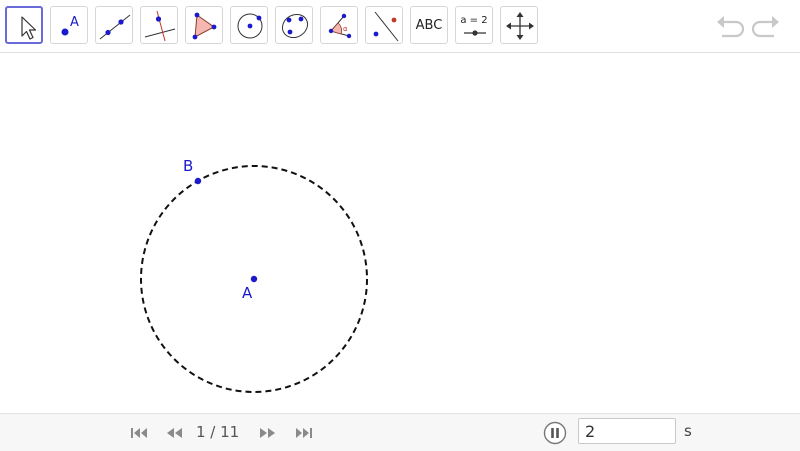  Describe the element at coordinates (304, 433) in the screenshot. I see `last-step-button` at that location.